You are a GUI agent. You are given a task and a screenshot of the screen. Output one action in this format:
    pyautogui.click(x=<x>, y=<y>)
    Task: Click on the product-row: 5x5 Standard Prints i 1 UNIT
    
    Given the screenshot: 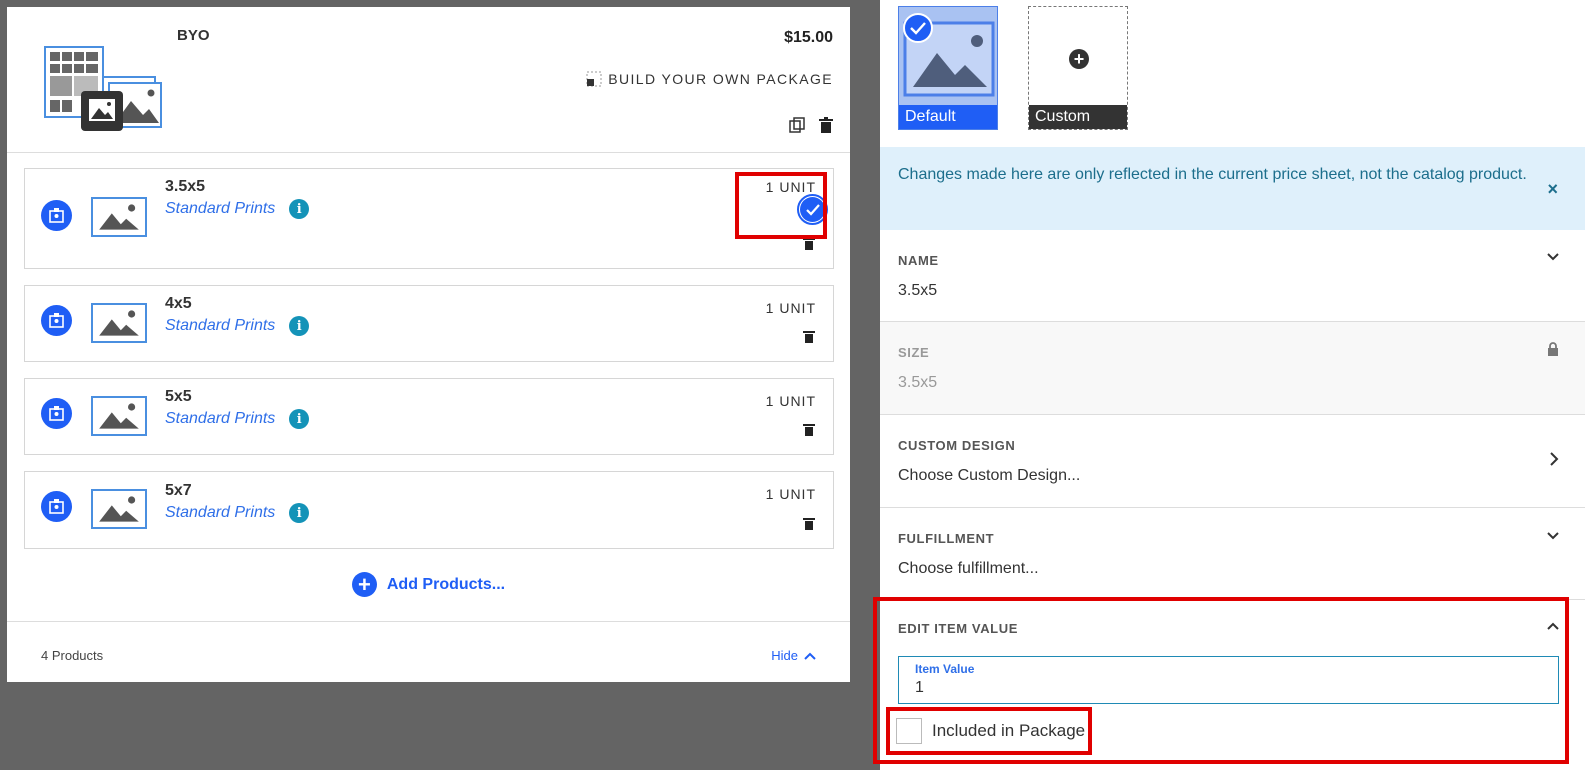 What is the action you would take?
    pyautogui.click(x=429, y=416)
    